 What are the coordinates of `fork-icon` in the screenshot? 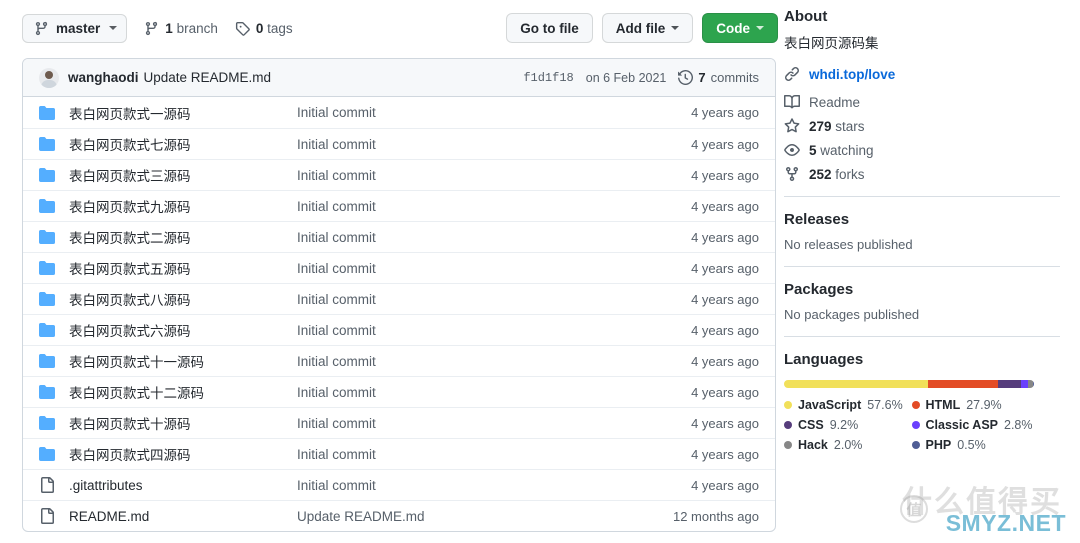 It's located at (792, 174).